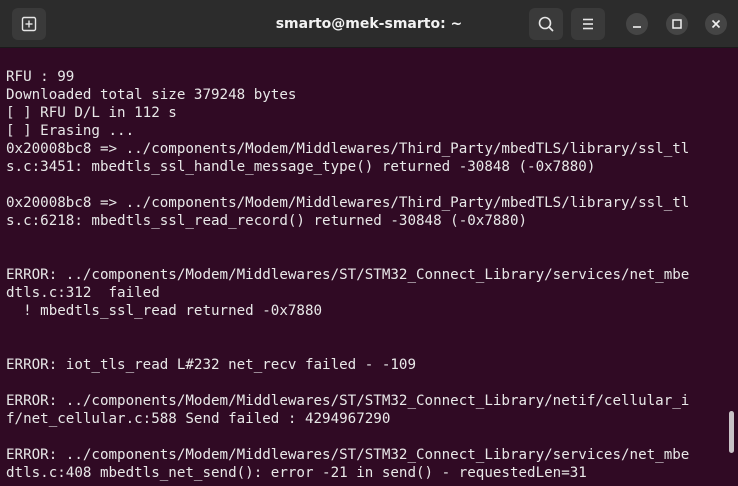 The image size is (738, 486). I want to click on minimize-icon, so click(637, 27).